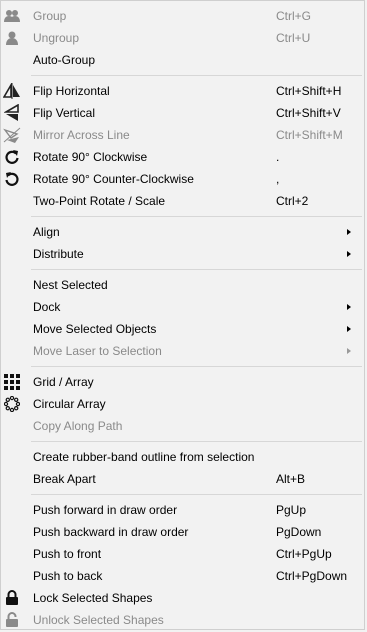 This screenshot has width=367, height=632. I want to click on menu-item-label: Push forward in draw order, so click(105, 510).